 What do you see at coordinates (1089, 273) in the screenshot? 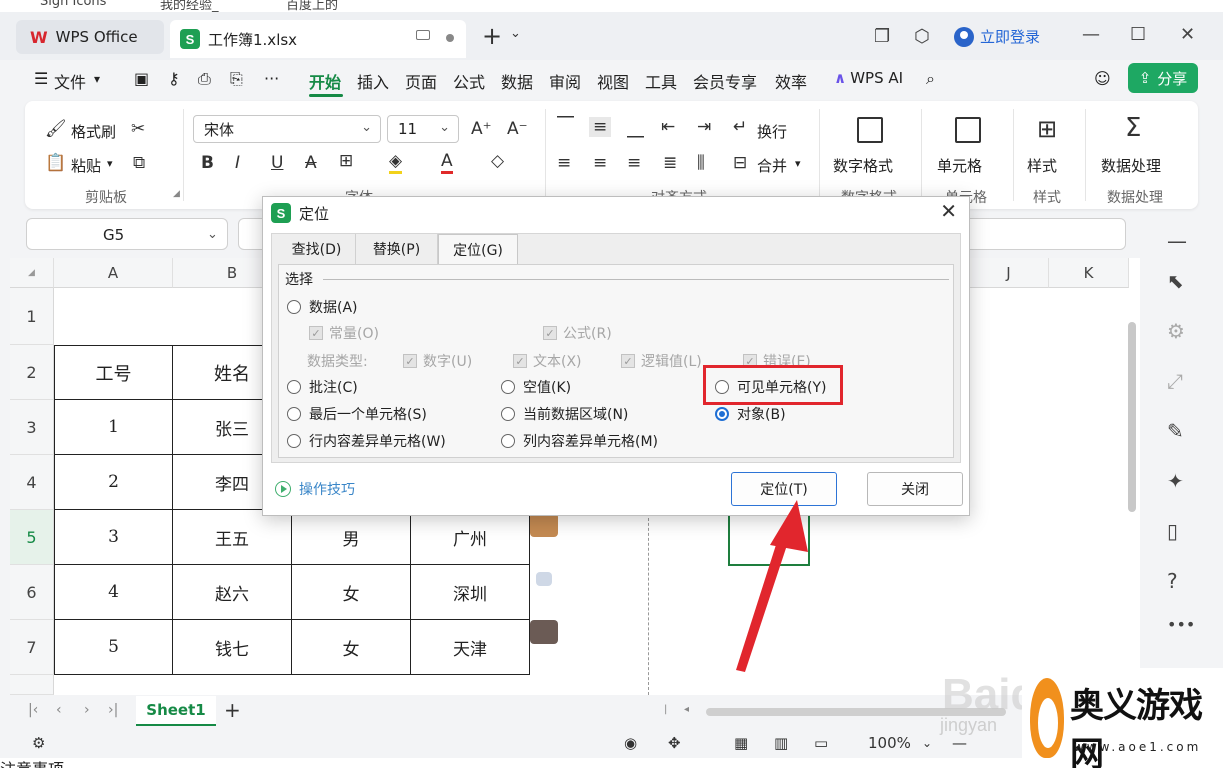
I see `column-header: K` at bounding box center [1089, 273].